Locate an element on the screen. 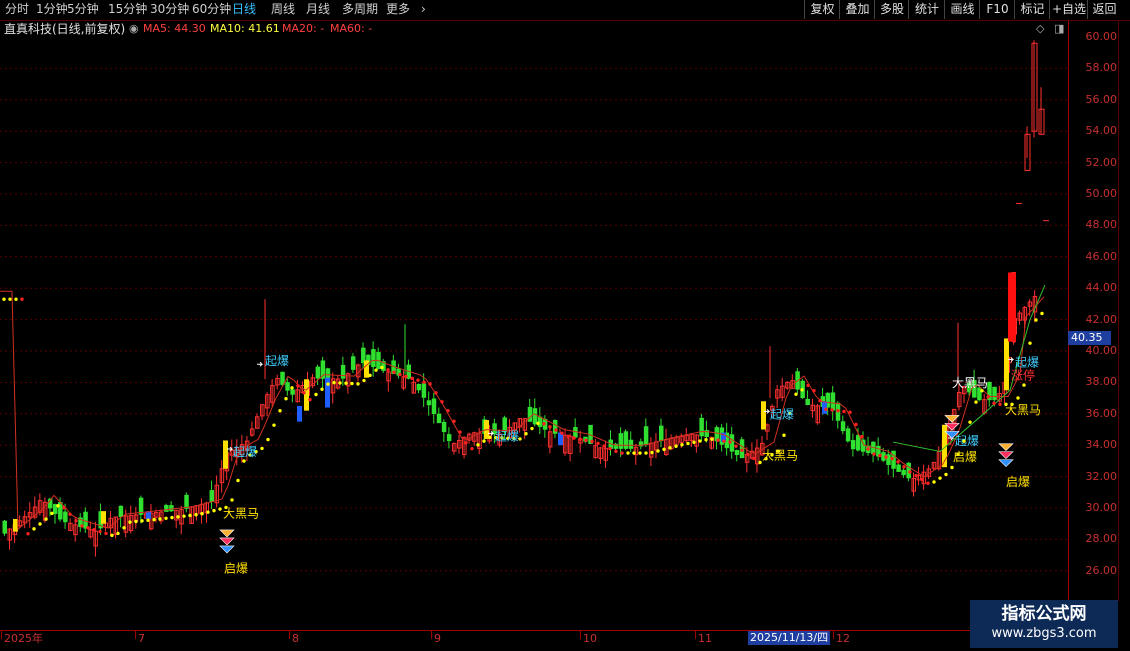  toolbar-button-8: 返回 is located at coordinates (1104, 9).